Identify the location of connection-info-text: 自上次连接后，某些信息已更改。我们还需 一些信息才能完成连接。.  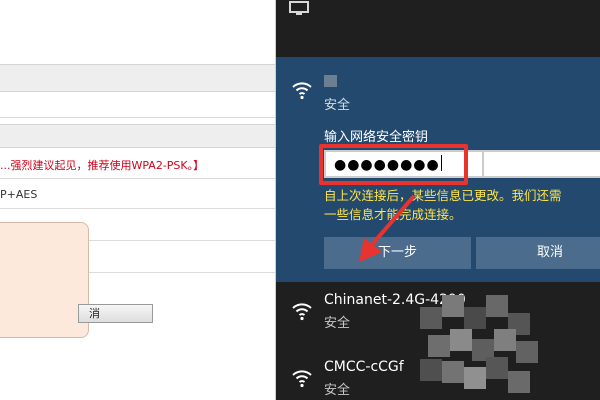
(443, 205).